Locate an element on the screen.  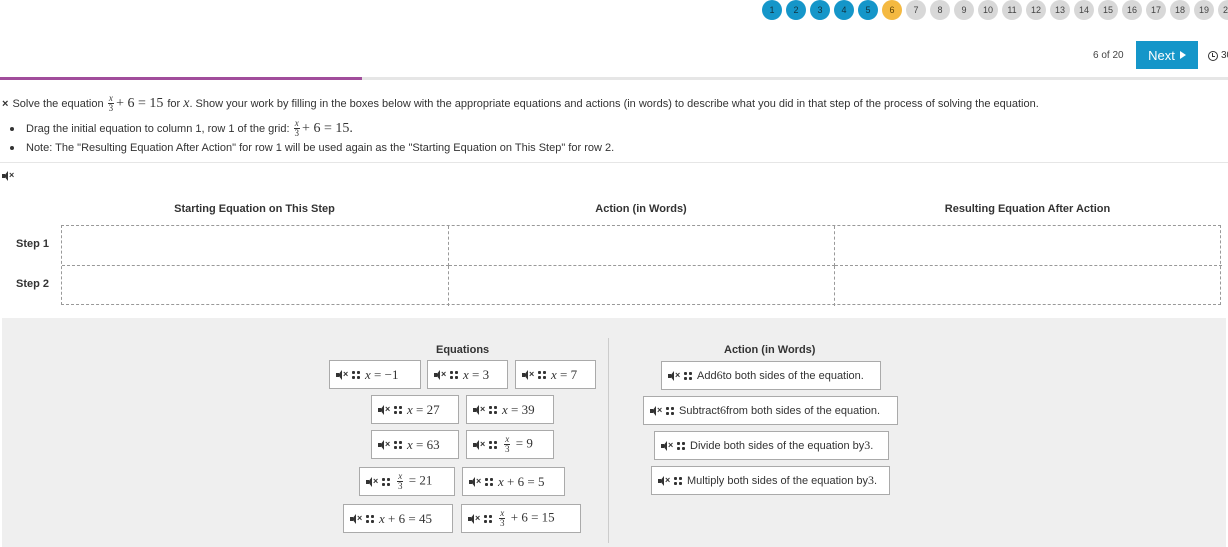
question-progress-text: 6 of 20 is located at coordinates (1108, 55).